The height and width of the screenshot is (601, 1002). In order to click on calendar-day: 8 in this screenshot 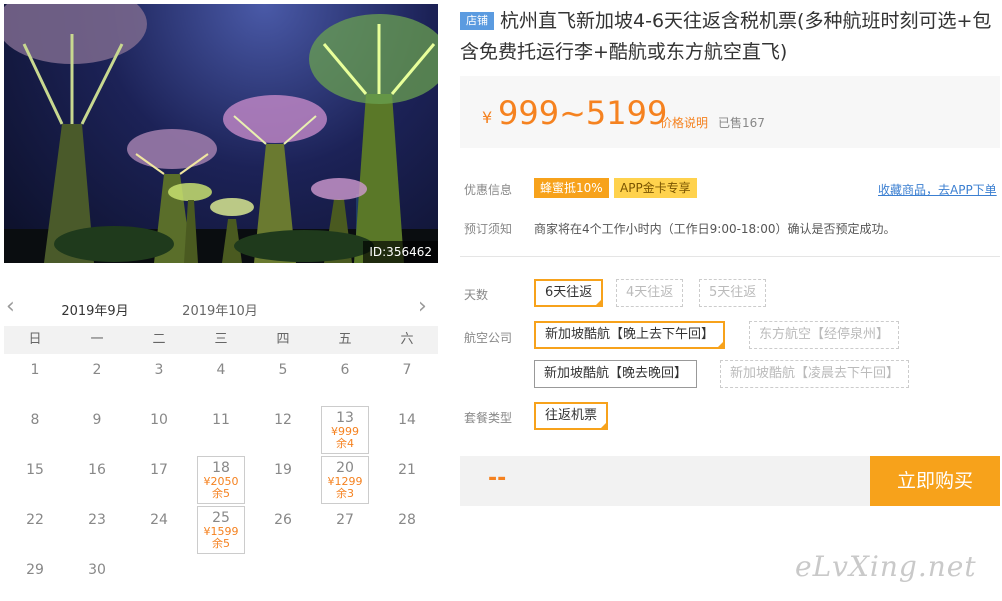, I will do `click(35, 431)`.